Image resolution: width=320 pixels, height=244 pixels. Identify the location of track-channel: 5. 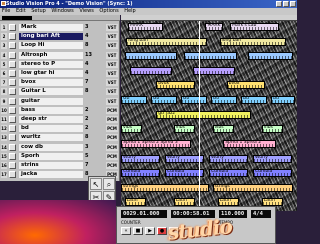
(95, 156).